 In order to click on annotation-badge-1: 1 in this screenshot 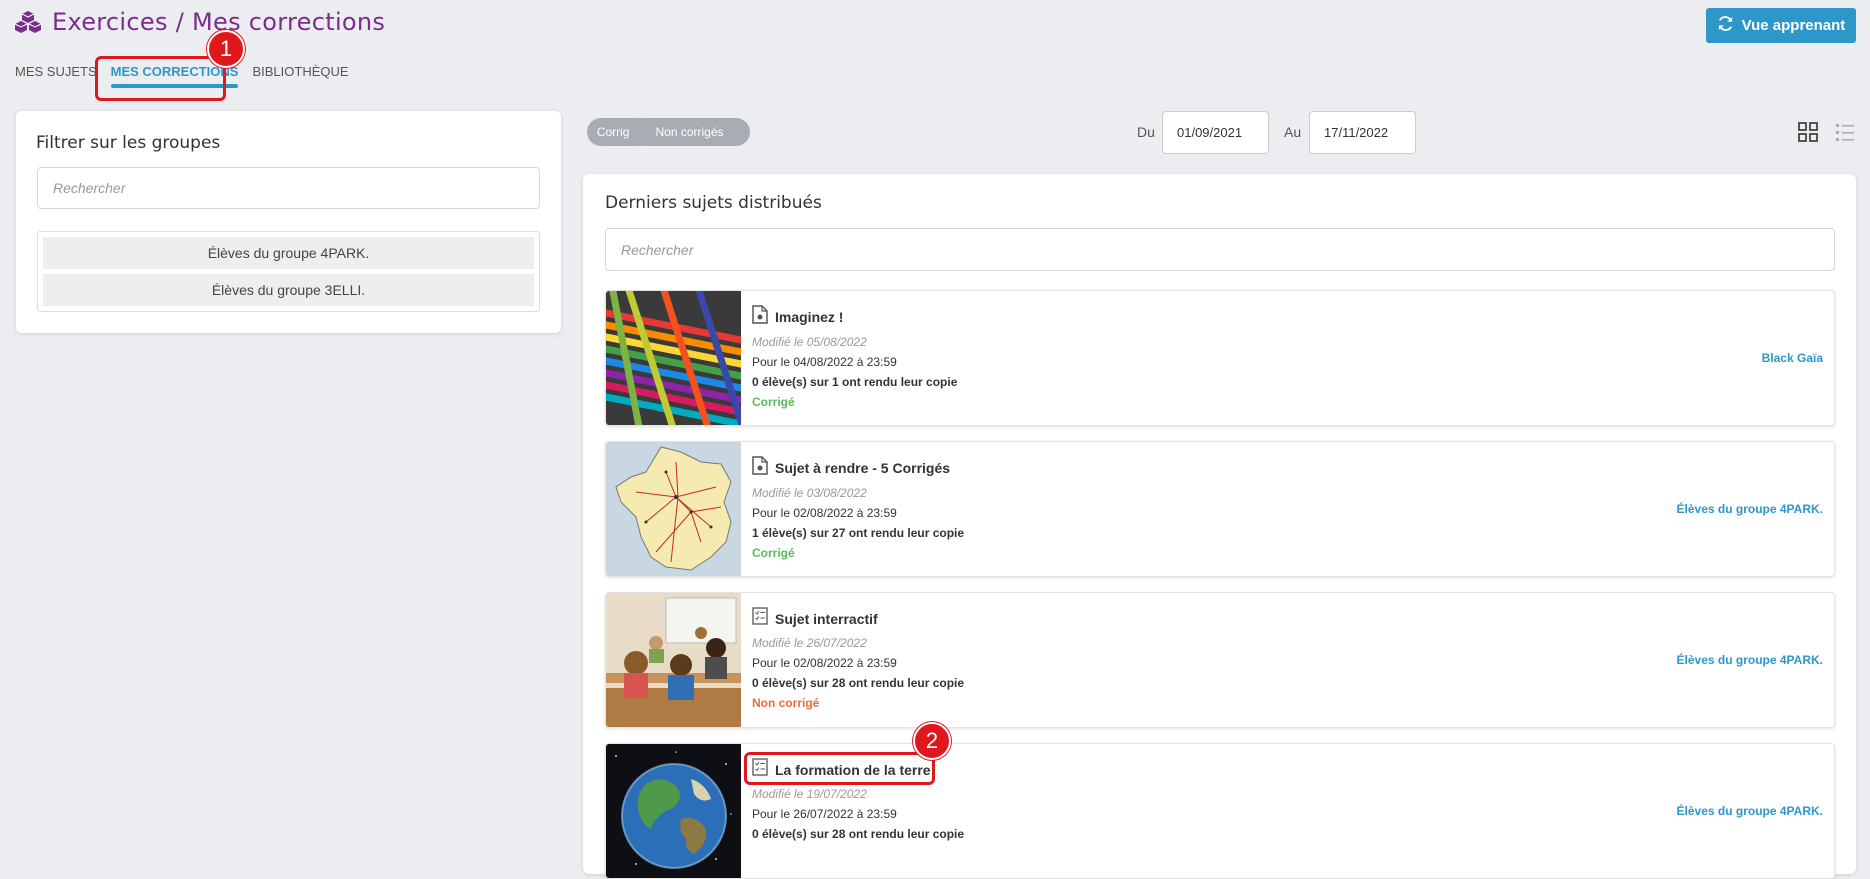, I will do `click(226, 49)`.